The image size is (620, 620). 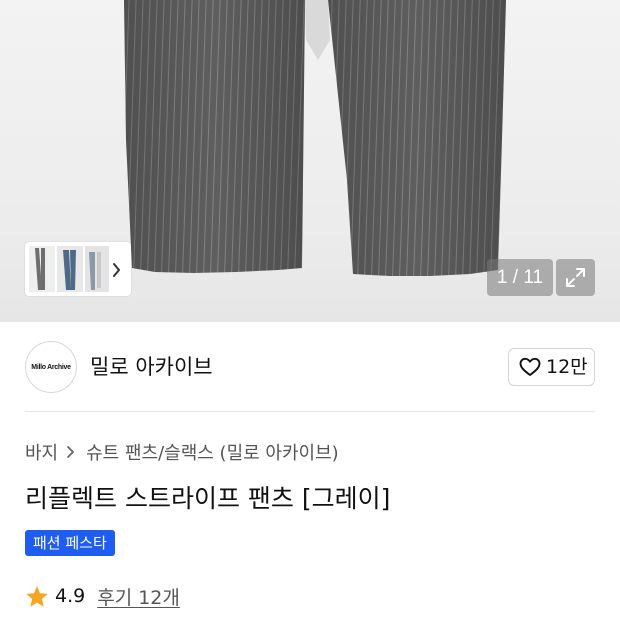 I want to click on expand-image-button, so click(x=575, y=277).